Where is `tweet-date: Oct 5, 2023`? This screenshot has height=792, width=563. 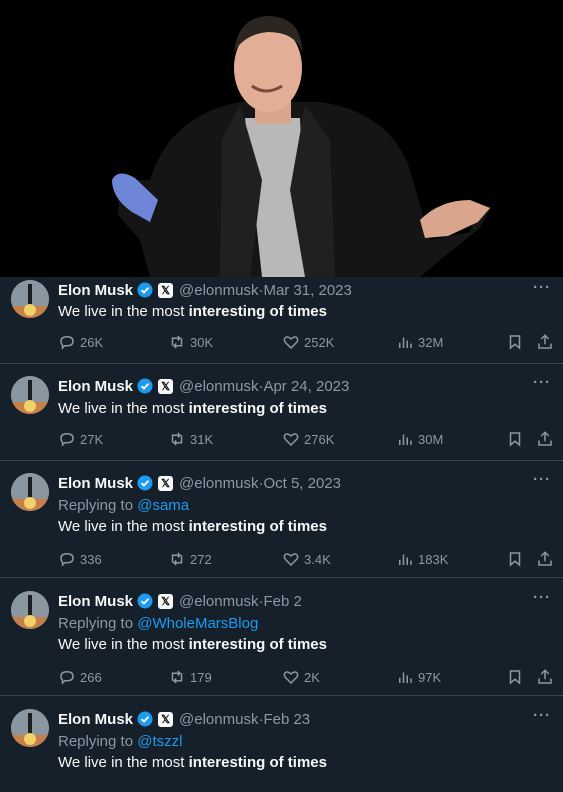
tweet-date: Oct 5, 2023 is located at coordinates (302, 483).